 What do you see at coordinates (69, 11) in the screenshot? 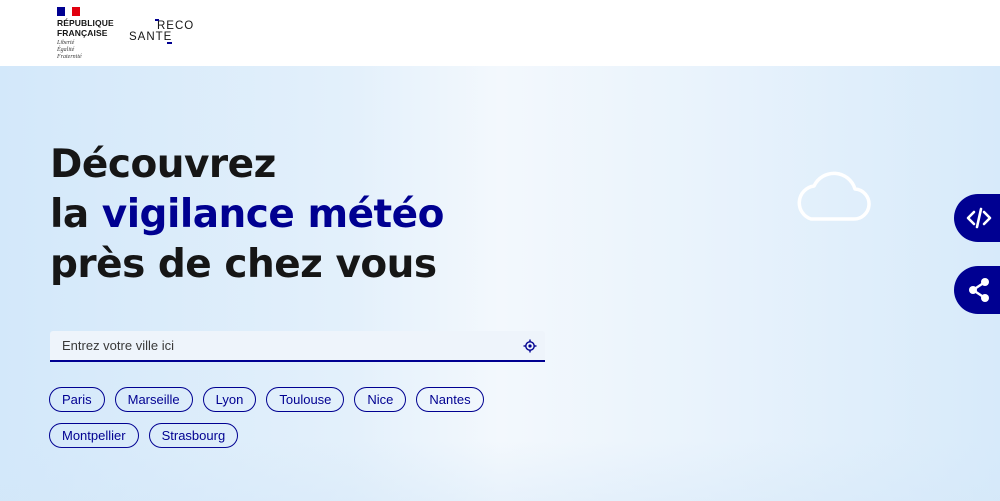
I see `french-flag-icon` at bounding box center [69, 11].